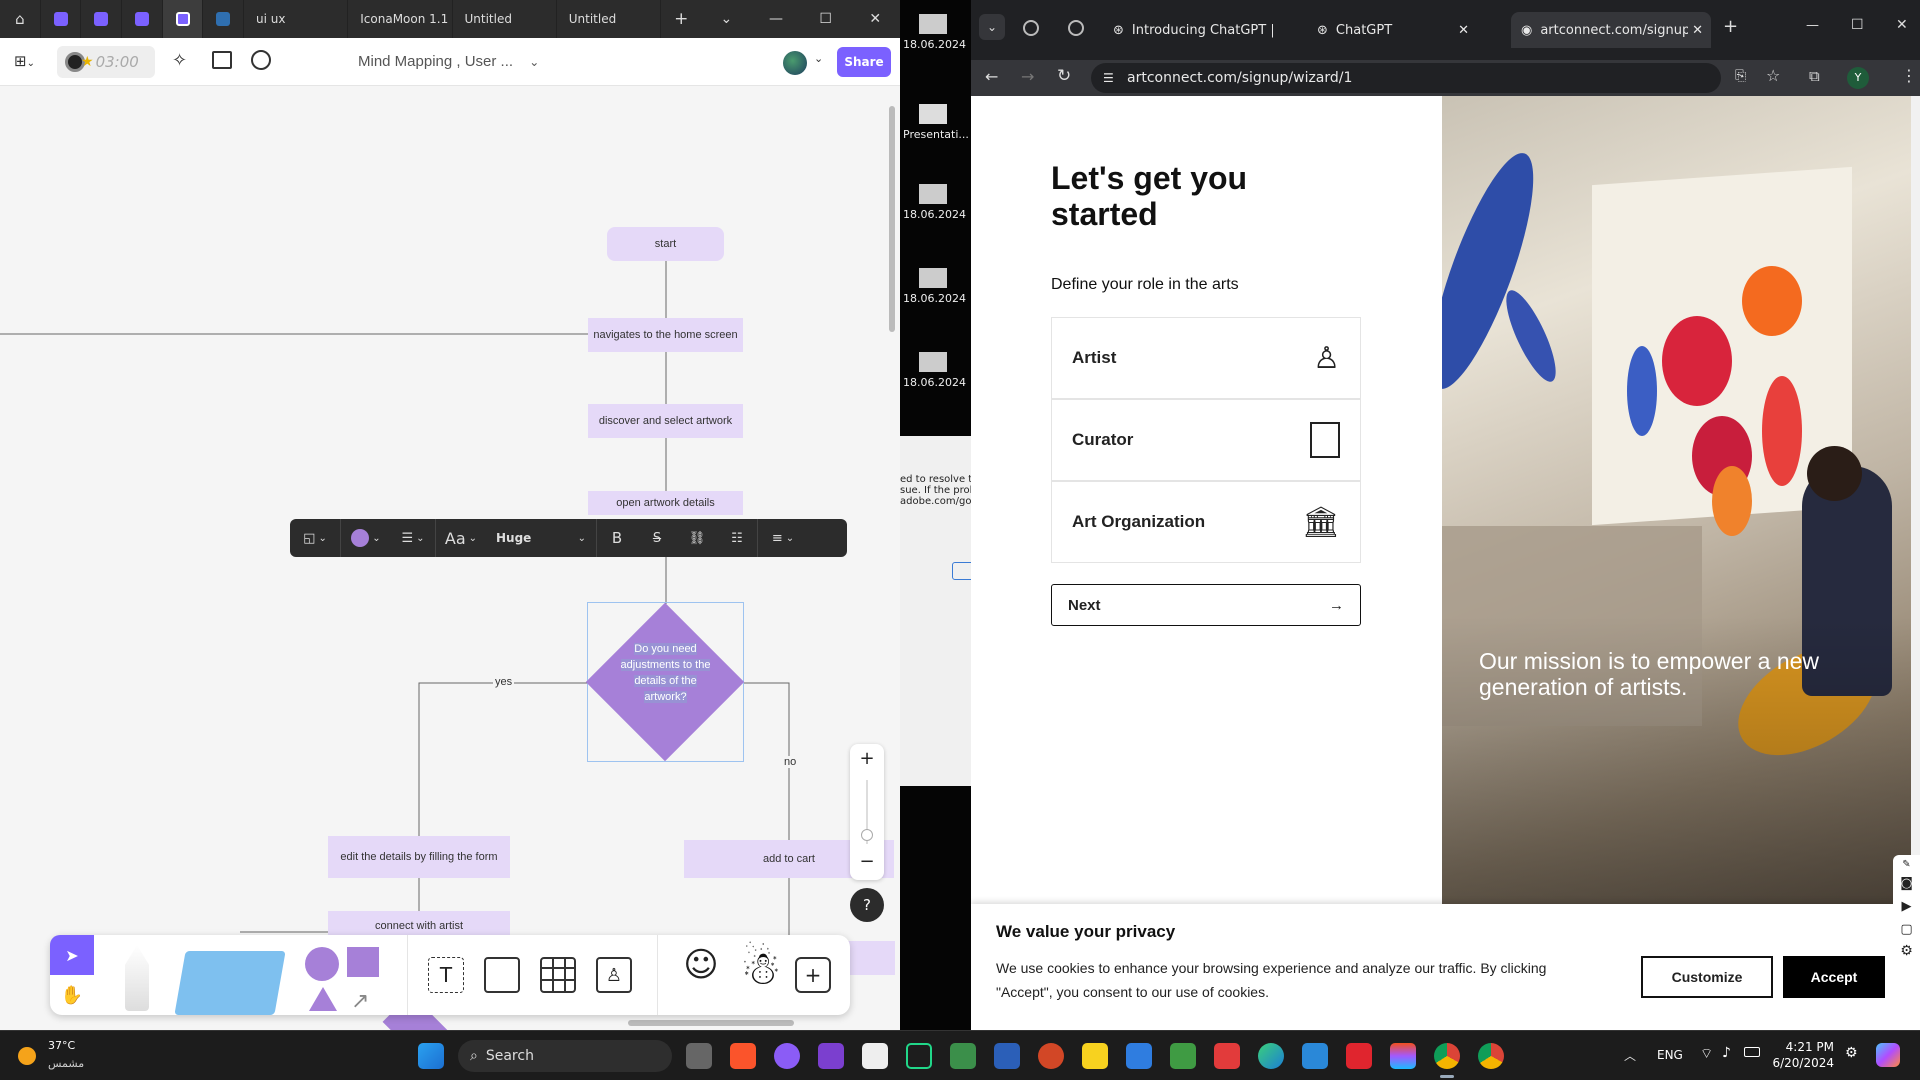  Describe the element at coordinates (961, 571) in the screenshot. I see `dialog-button` at that location.